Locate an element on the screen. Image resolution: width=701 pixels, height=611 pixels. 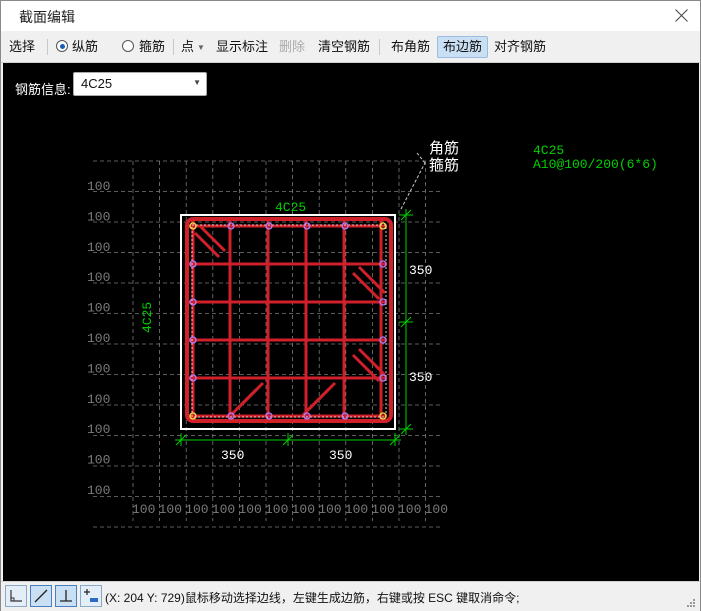
outer-stirrup is located at coordinates (289, 320).